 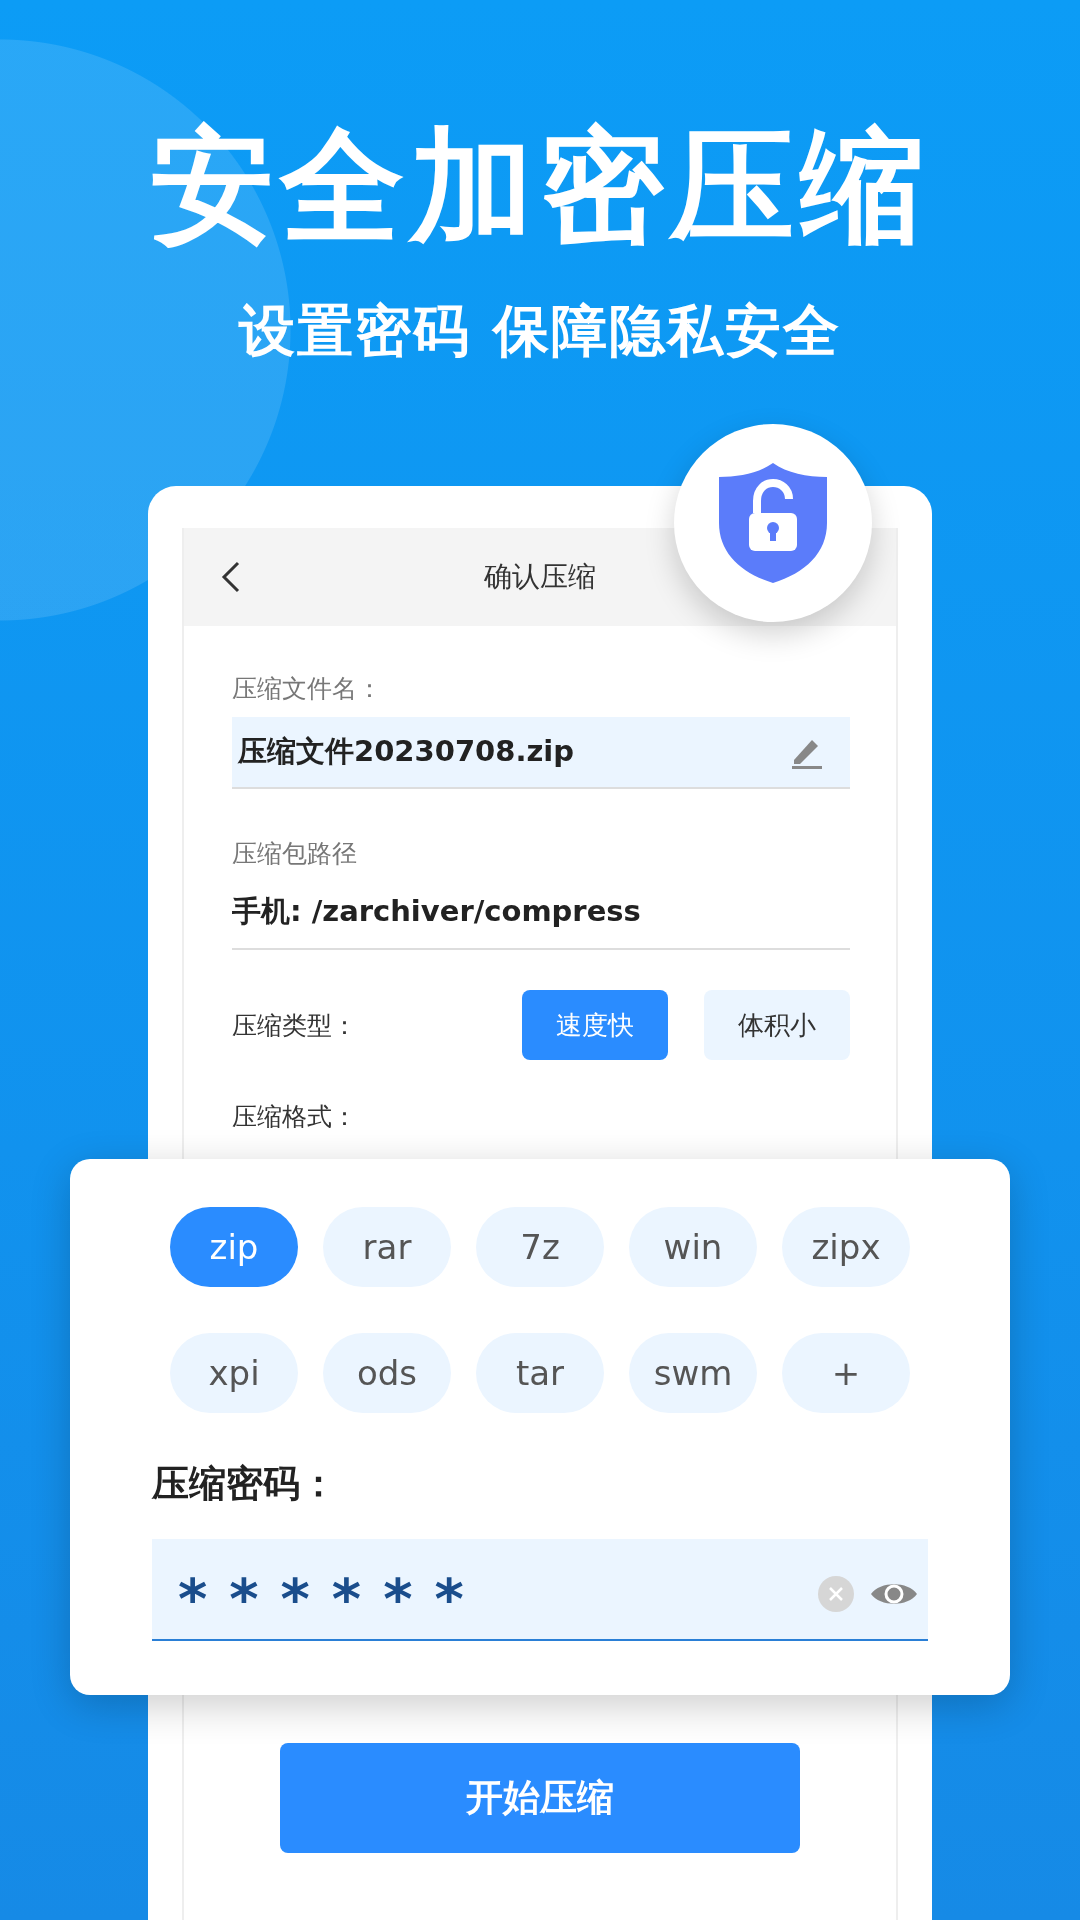 What do you see at coordinates (773, 523) in the screenshot?
I see `shield-lock-icon` at bounding box center [773, 523].